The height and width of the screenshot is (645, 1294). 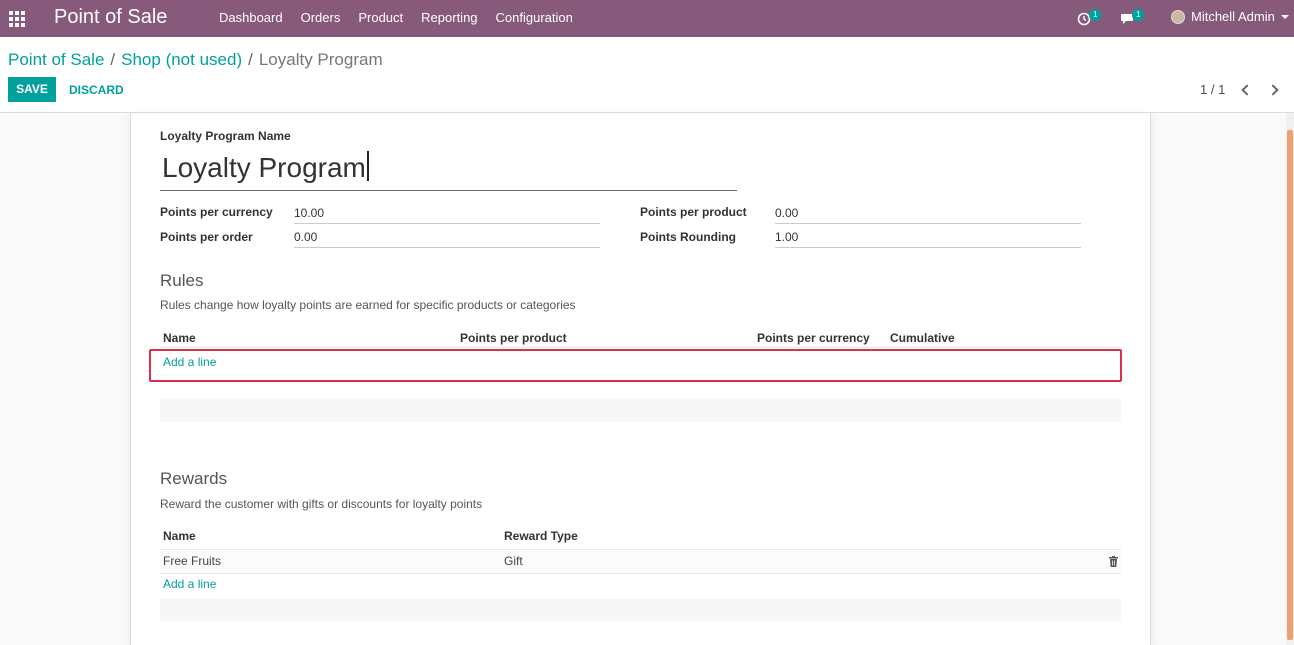 I want to click on row-divider, so click(x=640, y=573).